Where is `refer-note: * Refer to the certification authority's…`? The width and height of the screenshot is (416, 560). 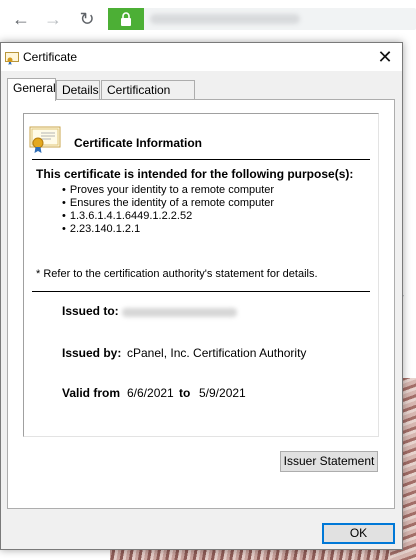 refer-note: * Refer to the certification authority's… is located at coordinates (177, 274).